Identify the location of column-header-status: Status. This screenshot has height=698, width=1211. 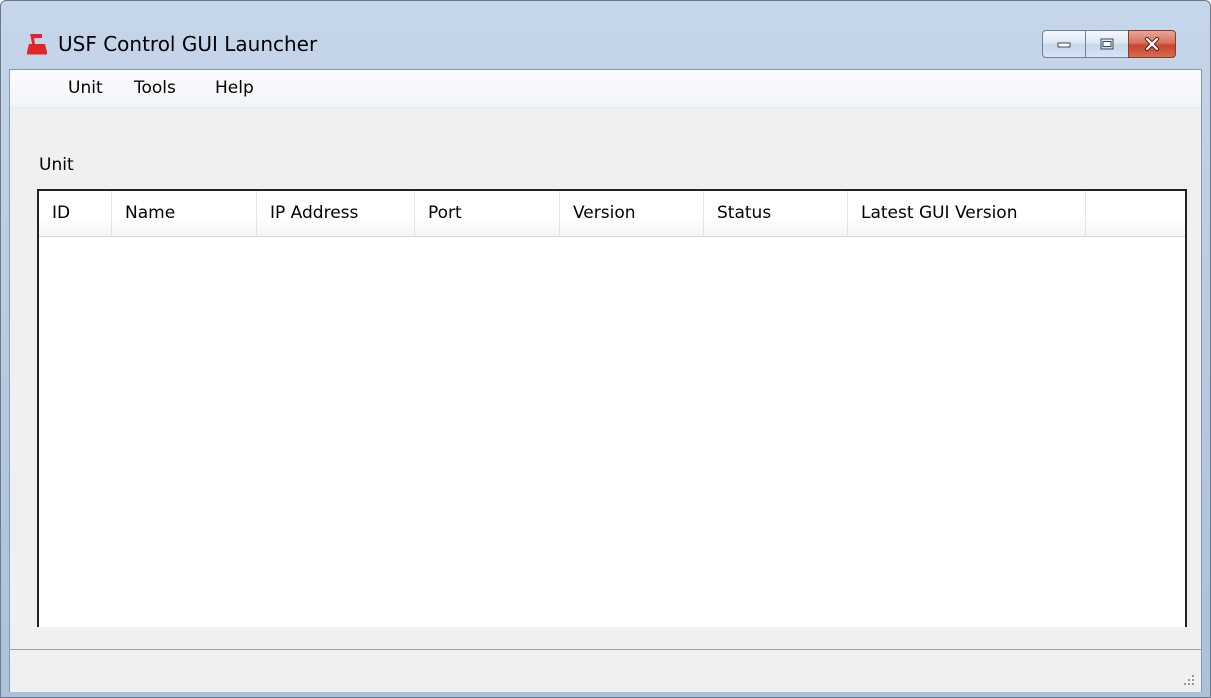
(776, 213).